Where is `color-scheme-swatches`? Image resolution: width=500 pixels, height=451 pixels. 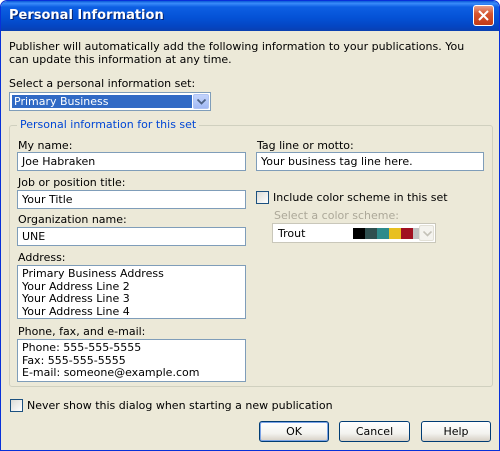 color-scheme-swatches is located at coordinates (389, 233).